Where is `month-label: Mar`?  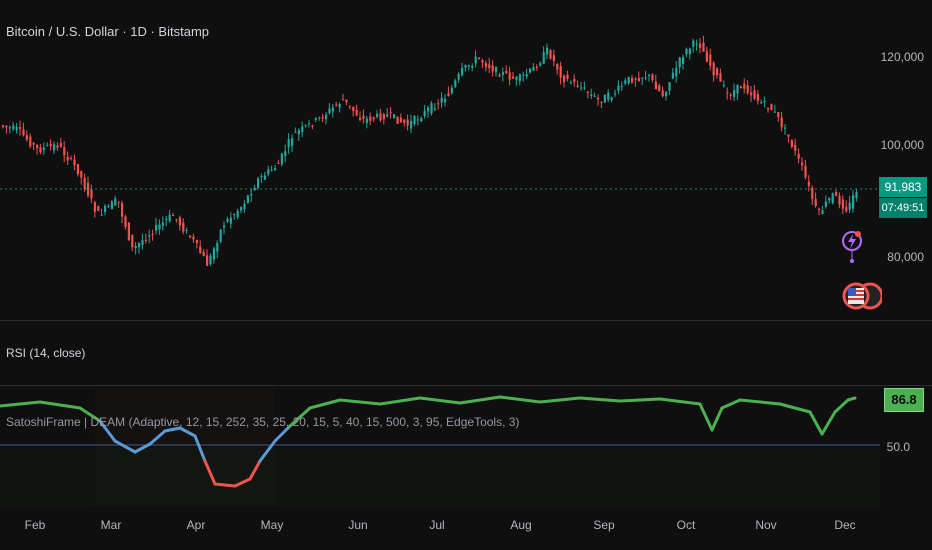 month-label: Mar is located at coordinates (111, 525).